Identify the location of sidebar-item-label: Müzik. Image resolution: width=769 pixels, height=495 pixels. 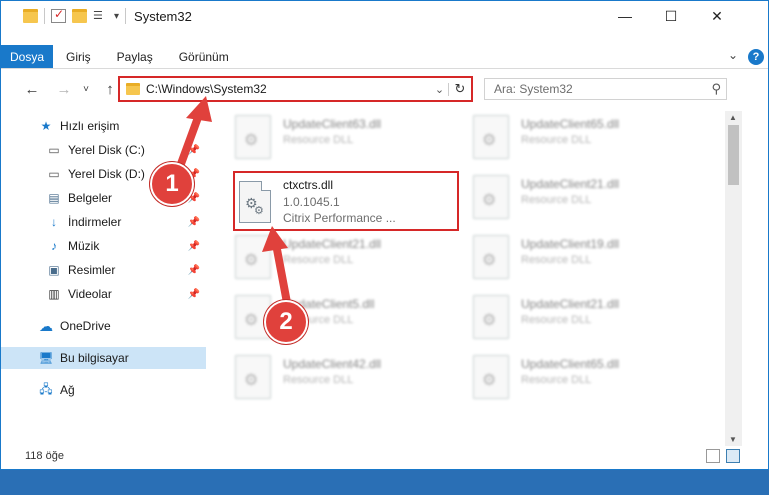
(84, 246).